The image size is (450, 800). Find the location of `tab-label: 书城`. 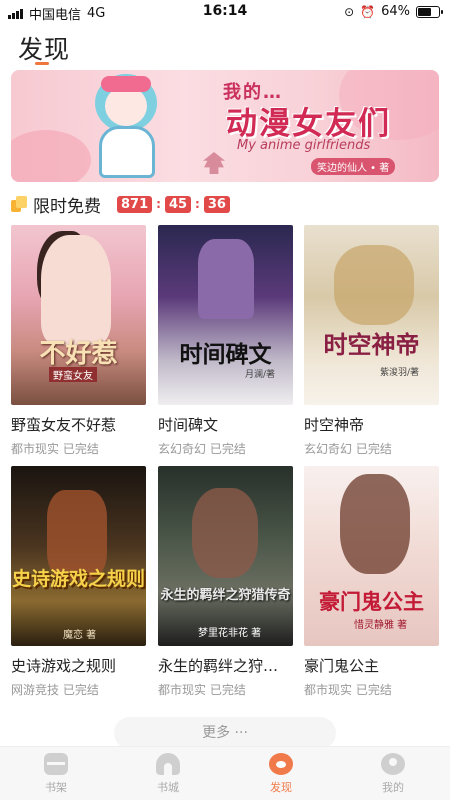

tab-label: 书城 is located at coordinates (168, 787).